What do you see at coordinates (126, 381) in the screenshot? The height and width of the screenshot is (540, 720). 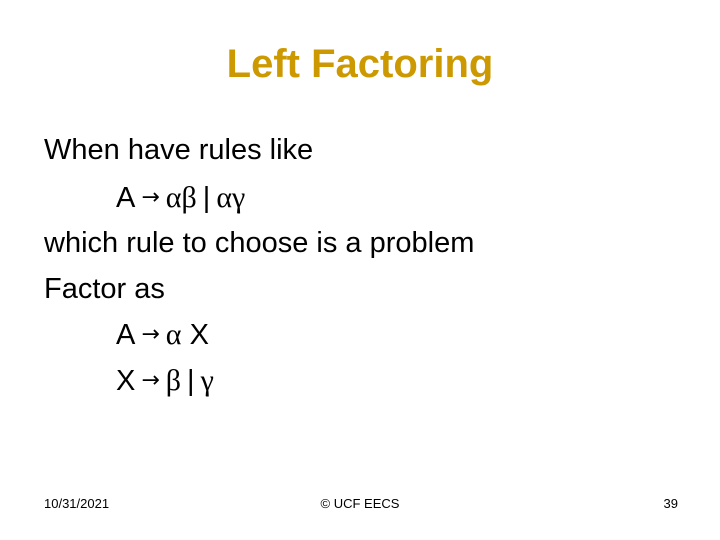 I see `rule-lhs: X` at bounding box center [126, 381].